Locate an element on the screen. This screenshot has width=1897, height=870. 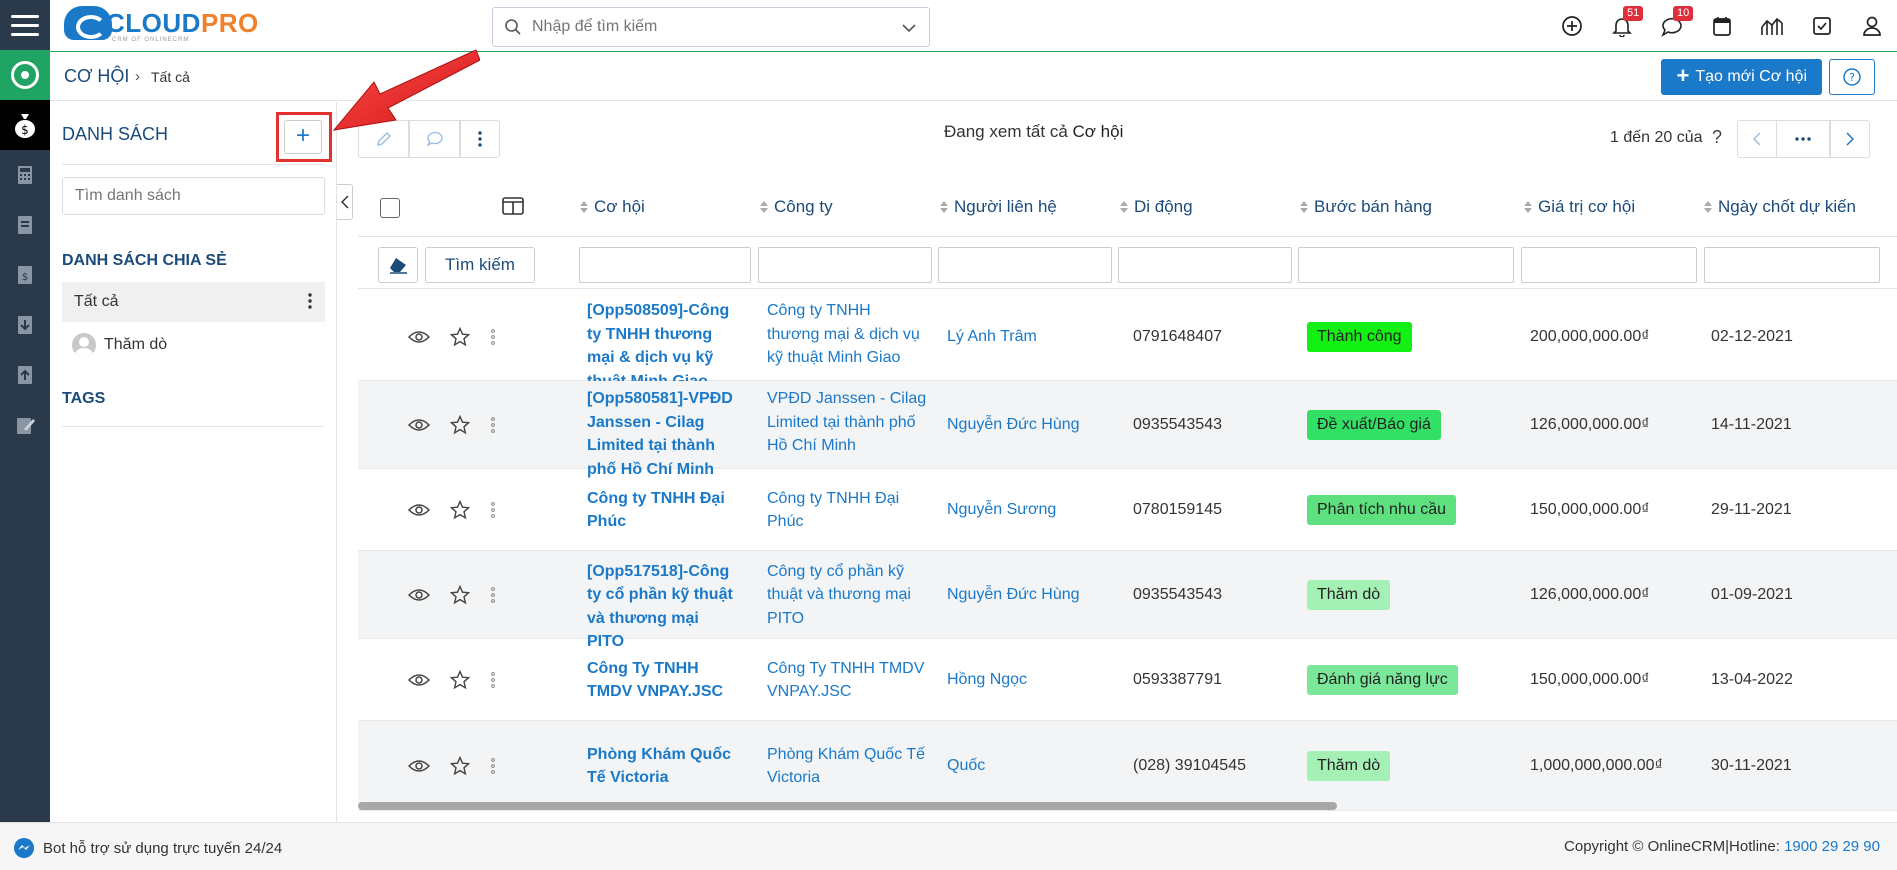
opportunity-link: Công ty TNHH Đại Phúc is located at coordinates (662, 510).